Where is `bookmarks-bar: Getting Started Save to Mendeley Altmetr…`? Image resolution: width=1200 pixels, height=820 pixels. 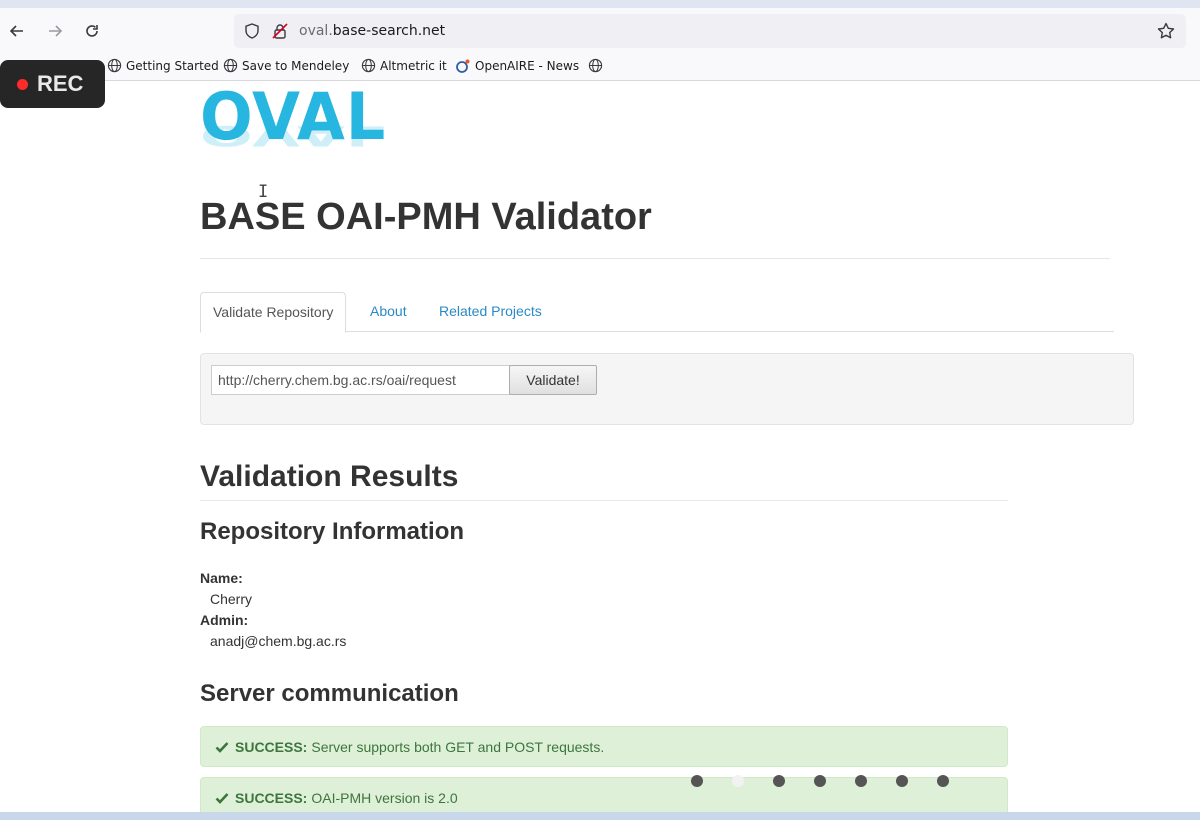 bookmarks-bar: Getting Started Save to Mendeley Altmetr… is located at coordinates (600, 67).